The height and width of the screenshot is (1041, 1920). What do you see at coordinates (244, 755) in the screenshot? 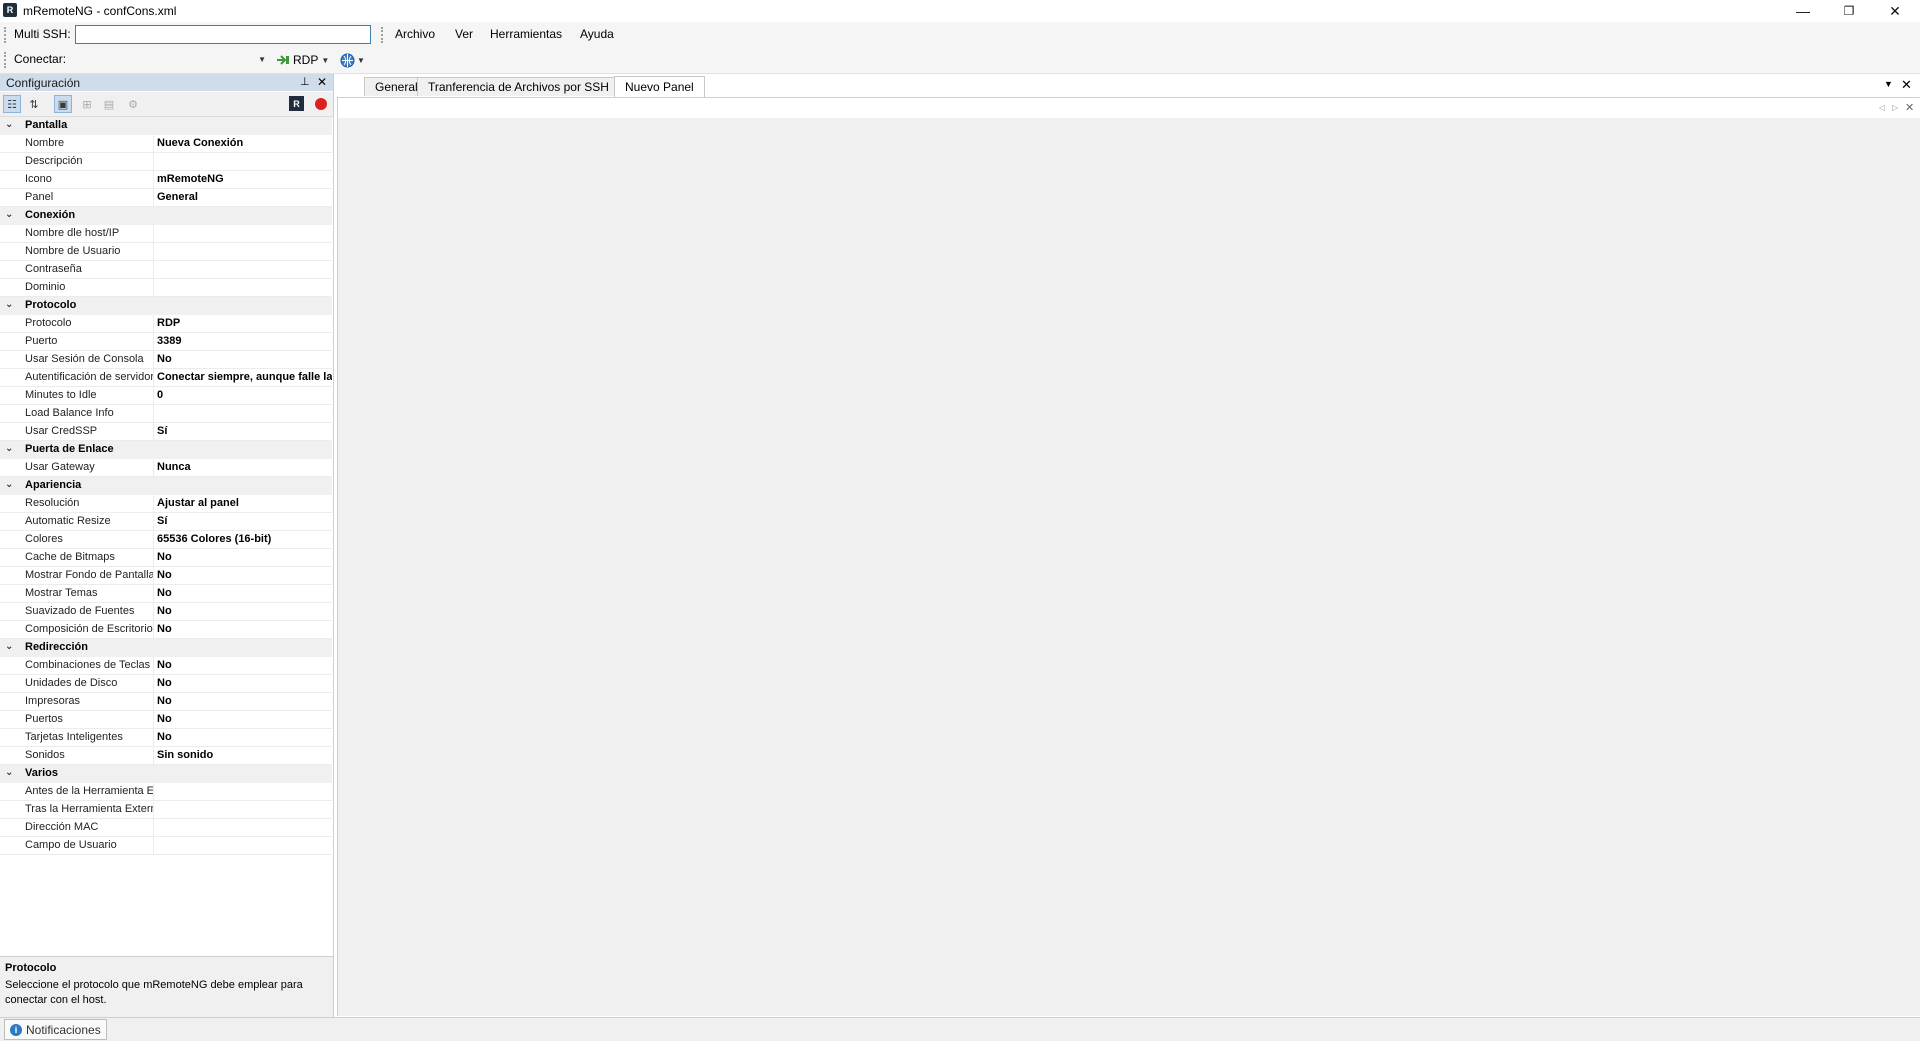
I see `property-value: Sin sonido` at bounding box center [244, 755].